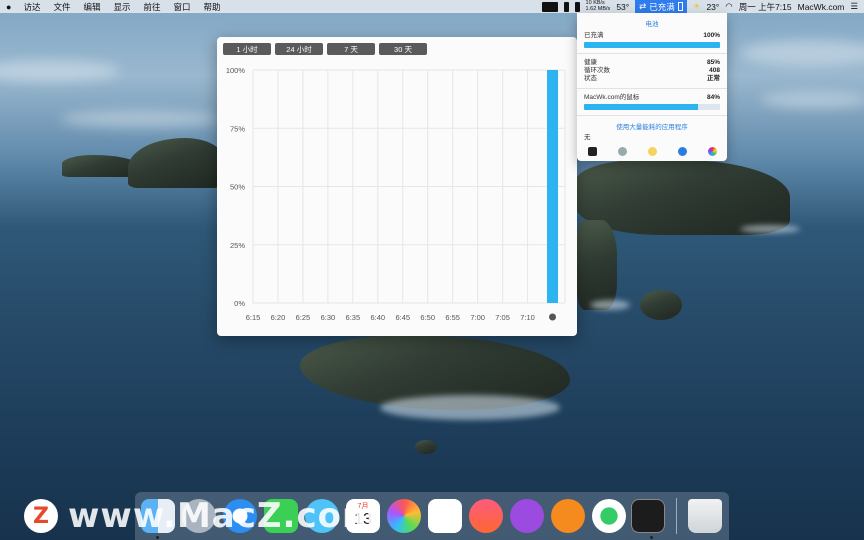 The height and width of the screenshot is (540, 864). I want to click on site-label: MacWk.com, so click(821, 7).